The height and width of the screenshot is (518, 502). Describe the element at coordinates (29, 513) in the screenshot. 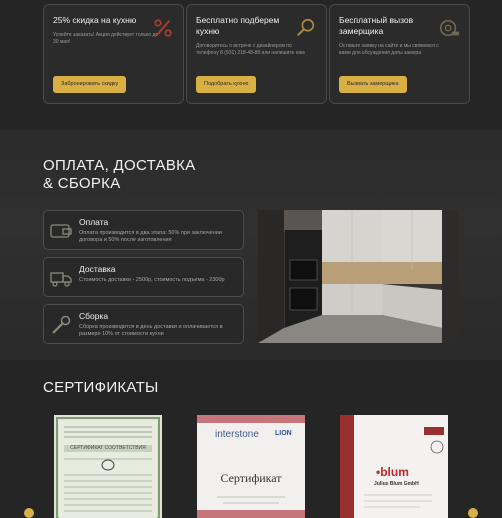

I see `prev-arrow-button` at that location.